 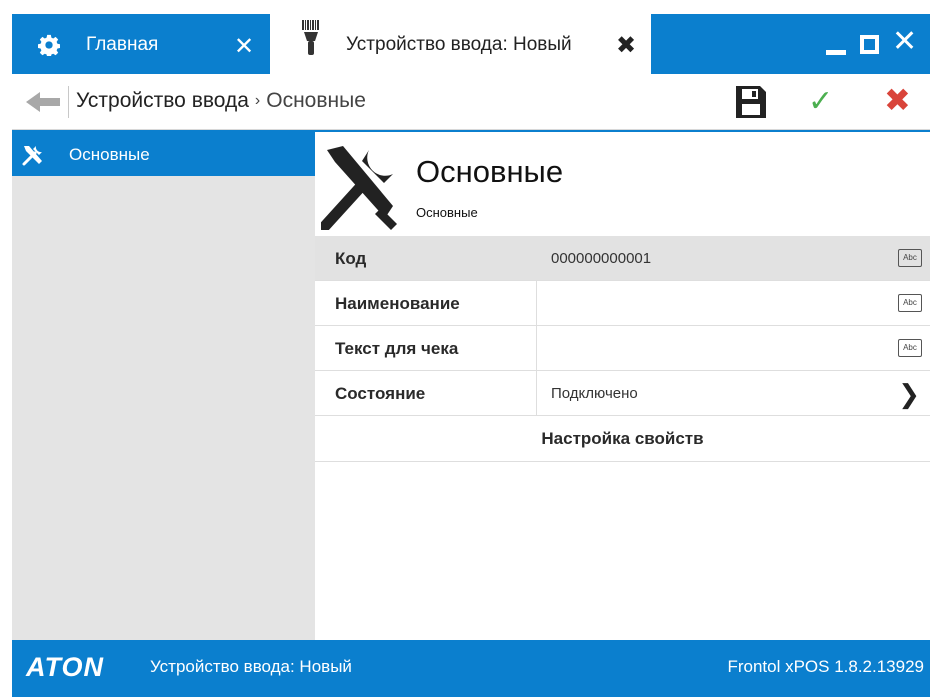 I want to click on sidebar-item-label: Основные, so click(x=109, y=154).